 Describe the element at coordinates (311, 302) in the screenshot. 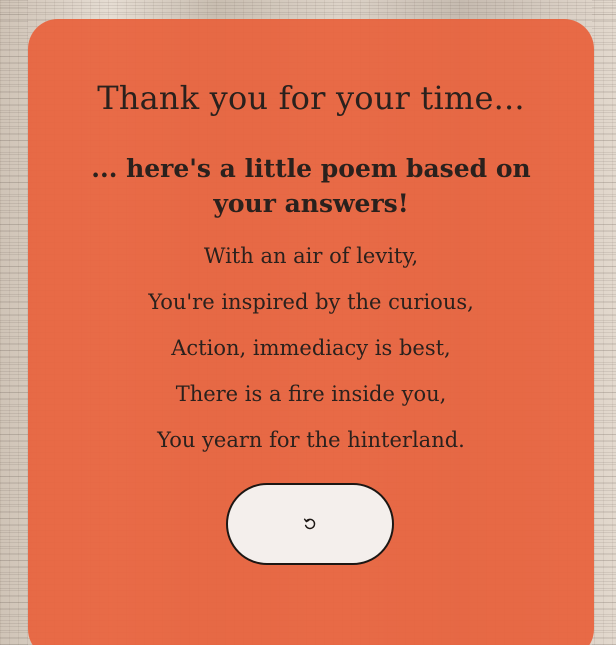

I see `poem-line: You're inspired by the curious,` at that location.